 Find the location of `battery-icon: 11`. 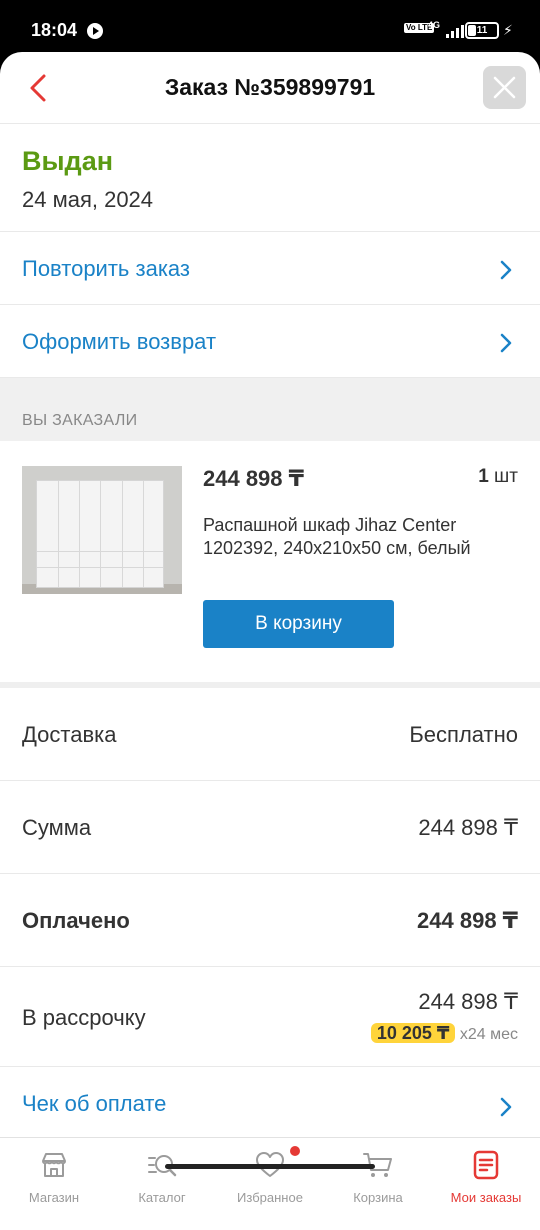

battery-icon: 11 is located at coordinates (482, 30).